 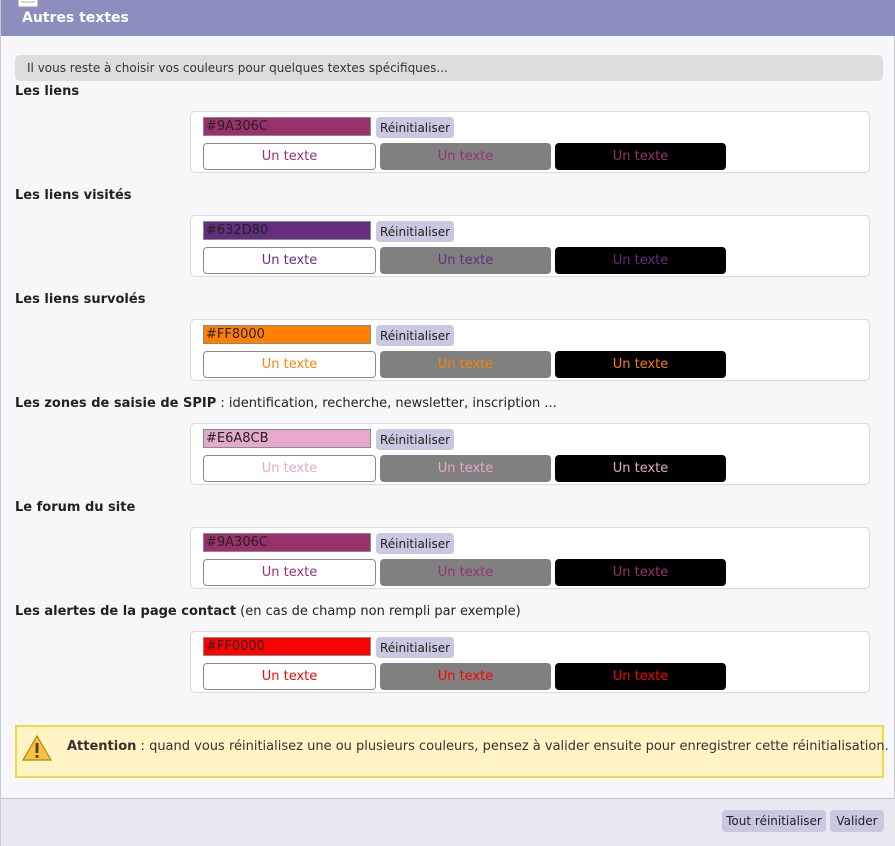 What do you see at coordinates (80, 299) in the screenshot?
I see `section-label-liens-survoles: Les liens survolés` at bounding box center [80, 299].